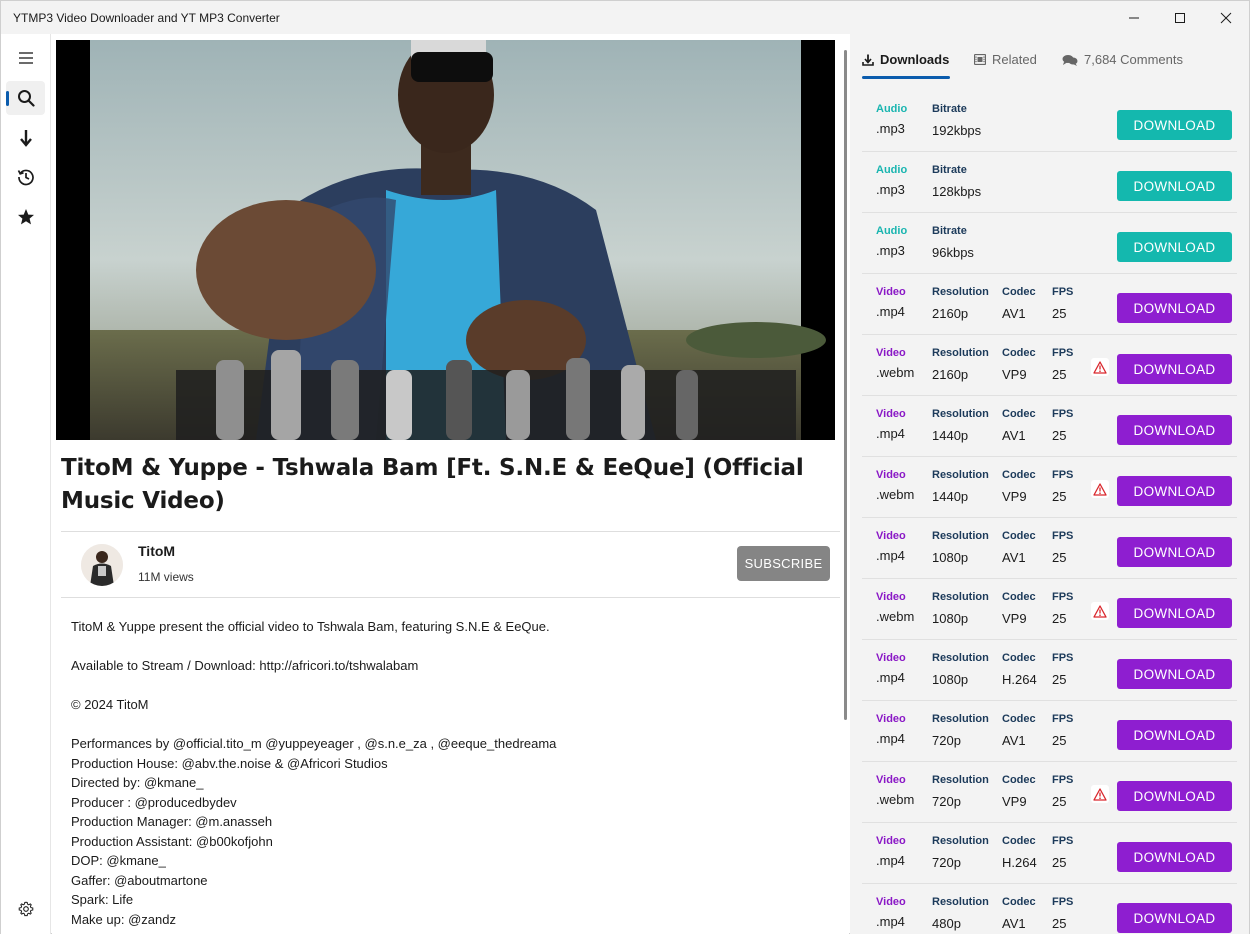 This screenshot has width=1250, height=934. What do you see at coordinates (1019, 862) in the screenshot?
I see `codec-value: H.264` at bounding box center [1019, 862].